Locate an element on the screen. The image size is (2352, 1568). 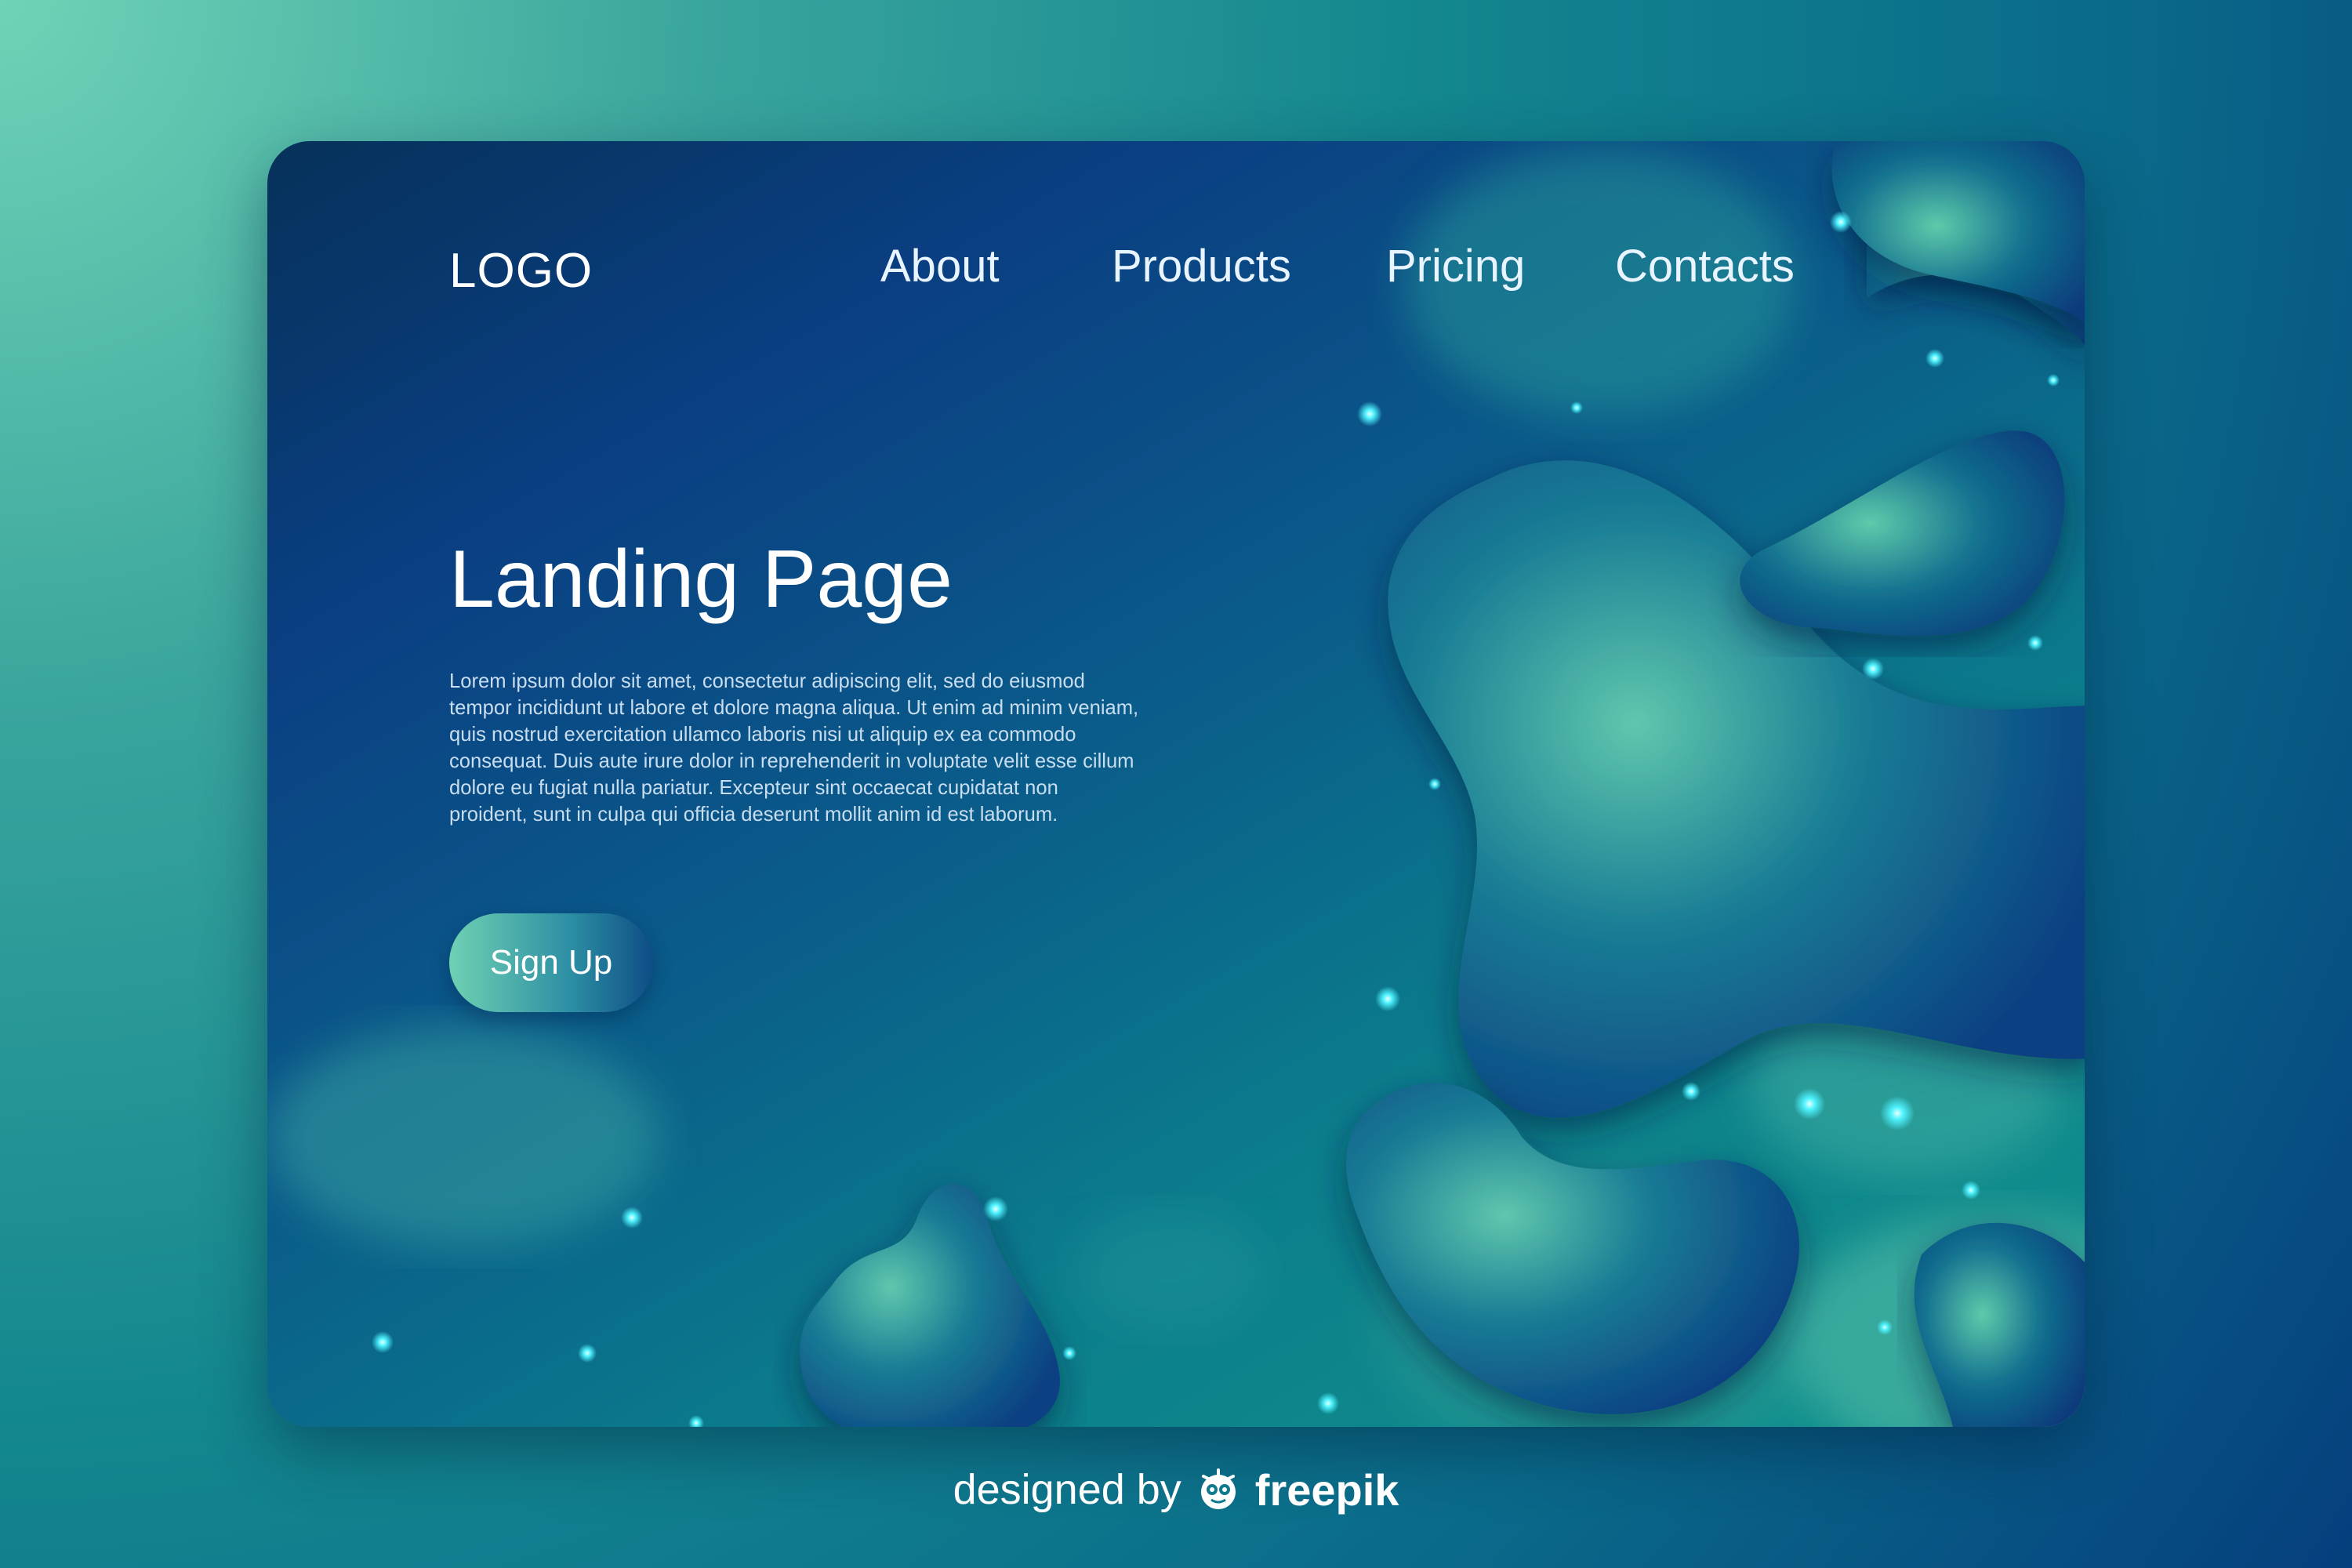
nav-pricing-link: Pricing is located at coordinates (1455, 266).